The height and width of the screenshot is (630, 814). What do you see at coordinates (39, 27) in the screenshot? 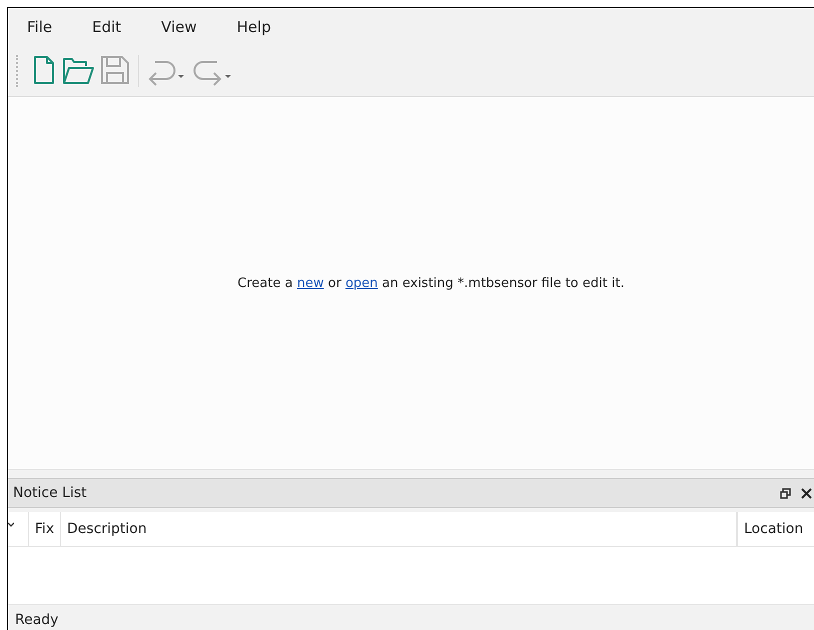
I see `menu-item: File` at bounding box center [39, 27].